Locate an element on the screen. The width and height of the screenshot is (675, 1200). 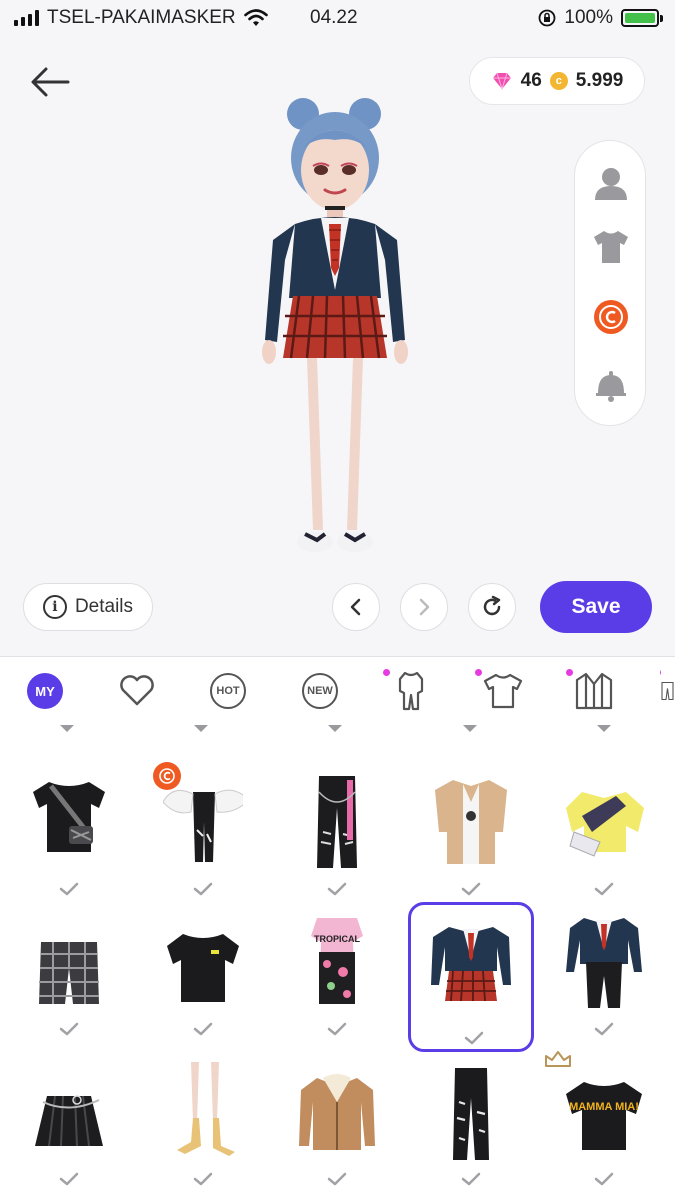
bell-icon is located at coordinates (611, 386).